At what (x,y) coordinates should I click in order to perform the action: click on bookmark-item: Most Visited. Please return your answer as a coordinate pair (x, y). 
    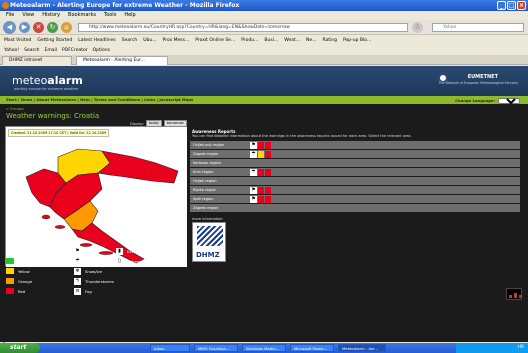
    Looking at the image, I should click on (17, 41).